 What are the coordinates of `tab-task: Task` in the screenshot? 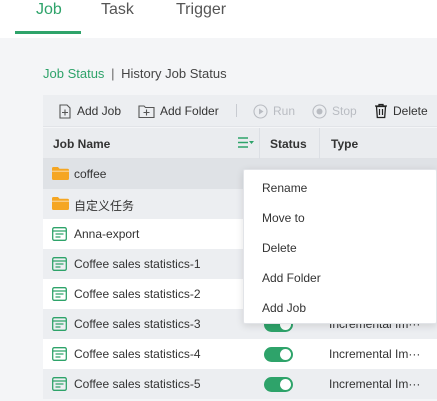 It's located at (117, 10).